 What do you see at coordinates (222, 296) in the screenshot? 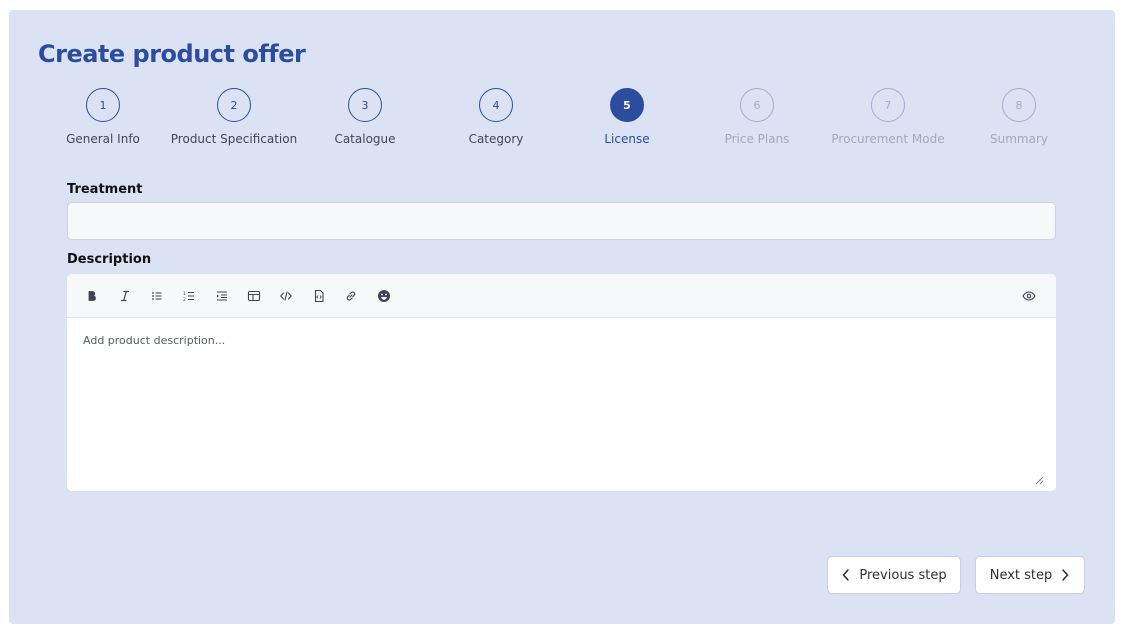
I see `indent-icon` at bounding box center [222, 296].